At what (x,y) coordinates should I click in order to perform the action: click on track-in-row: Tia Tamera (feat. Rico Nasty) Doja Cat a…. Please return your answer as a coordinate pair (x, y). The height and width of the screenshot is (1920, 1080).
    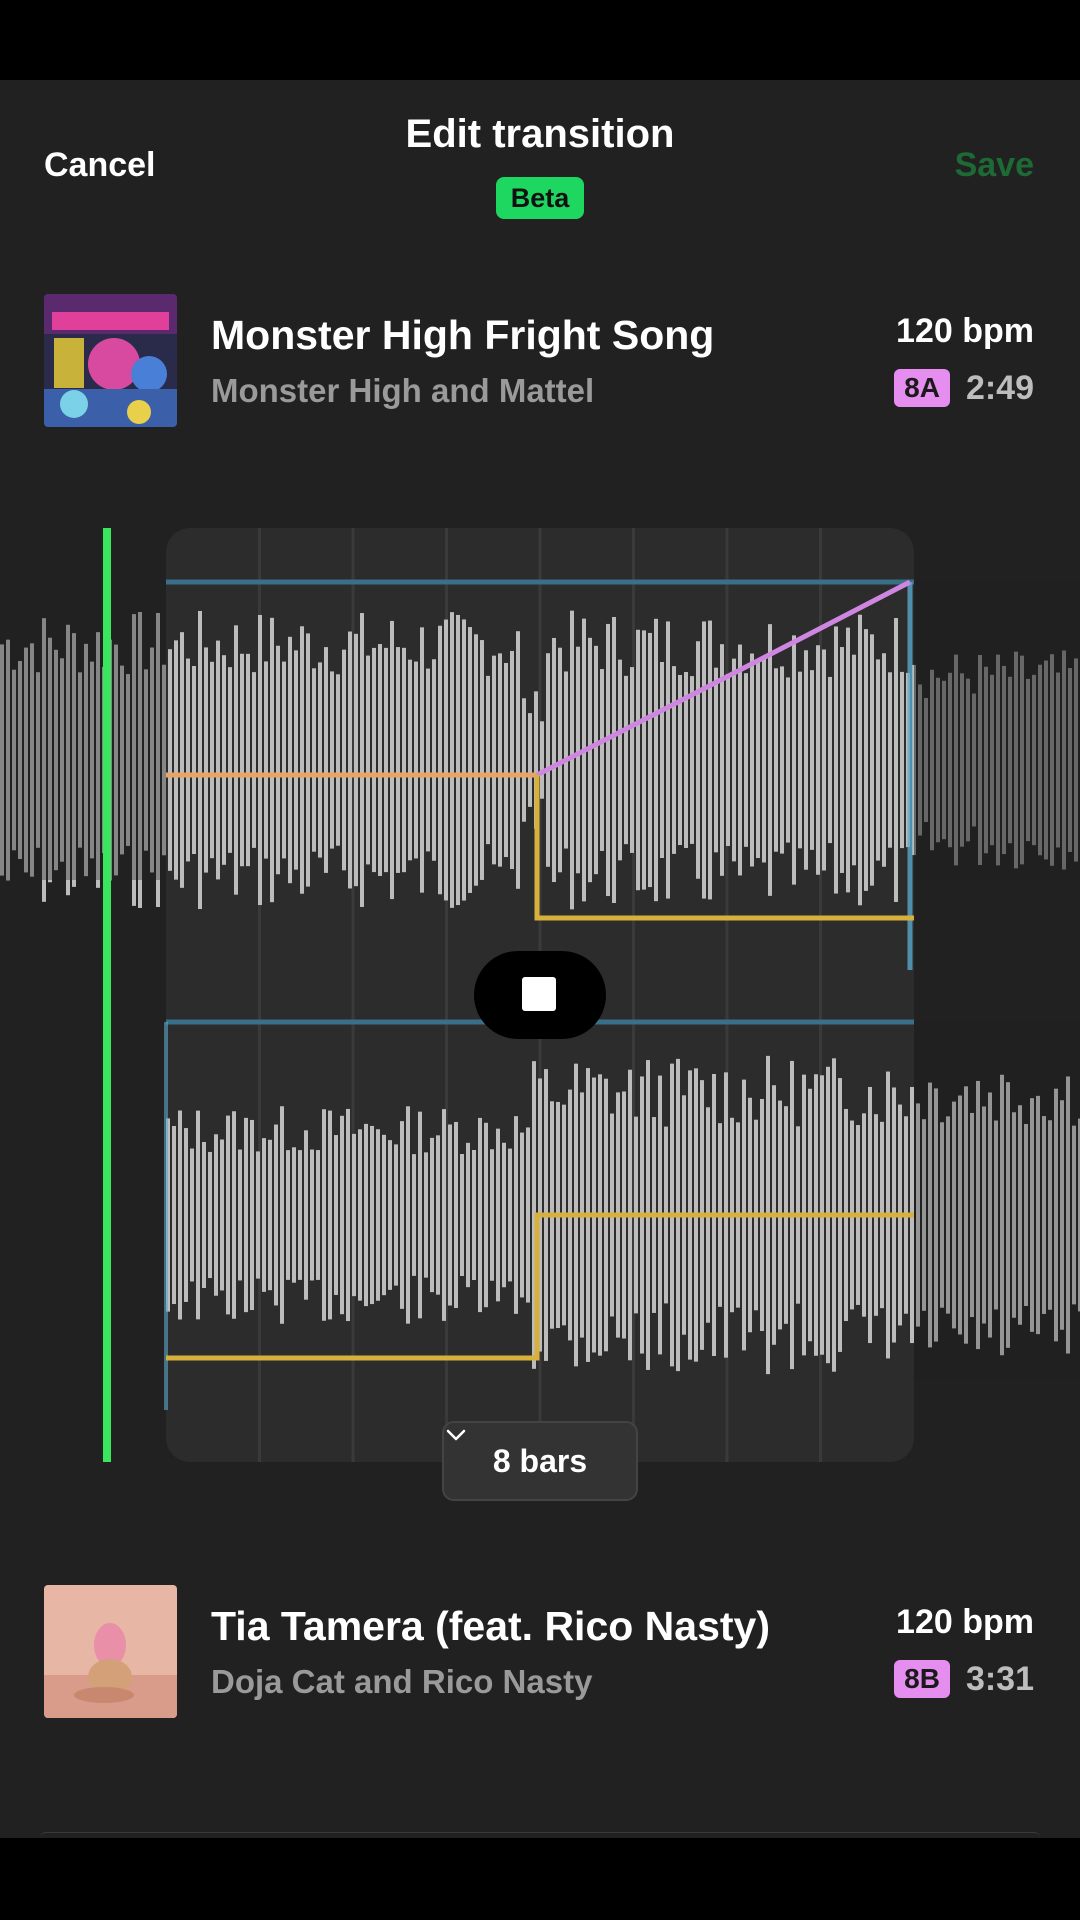
    Looking at the image, I should click on (540, 1652).